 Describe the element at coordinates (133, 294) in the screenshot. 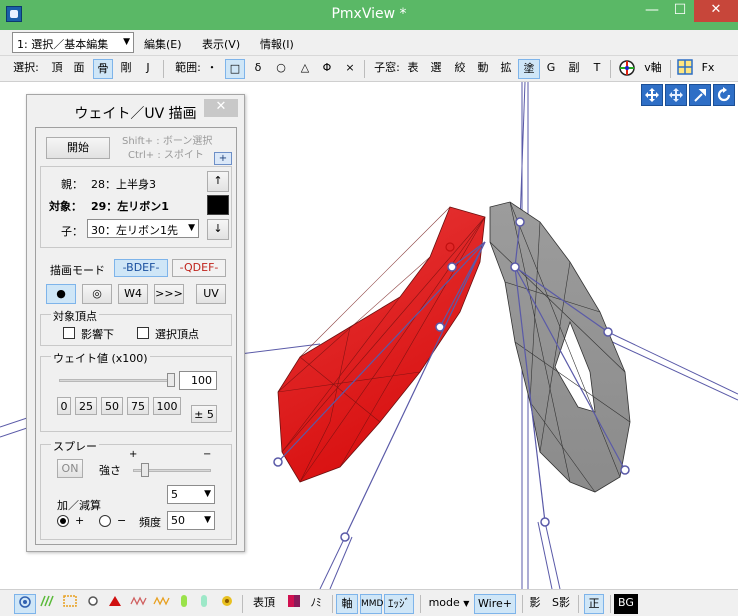

I see `w4-button: W4` at that location.